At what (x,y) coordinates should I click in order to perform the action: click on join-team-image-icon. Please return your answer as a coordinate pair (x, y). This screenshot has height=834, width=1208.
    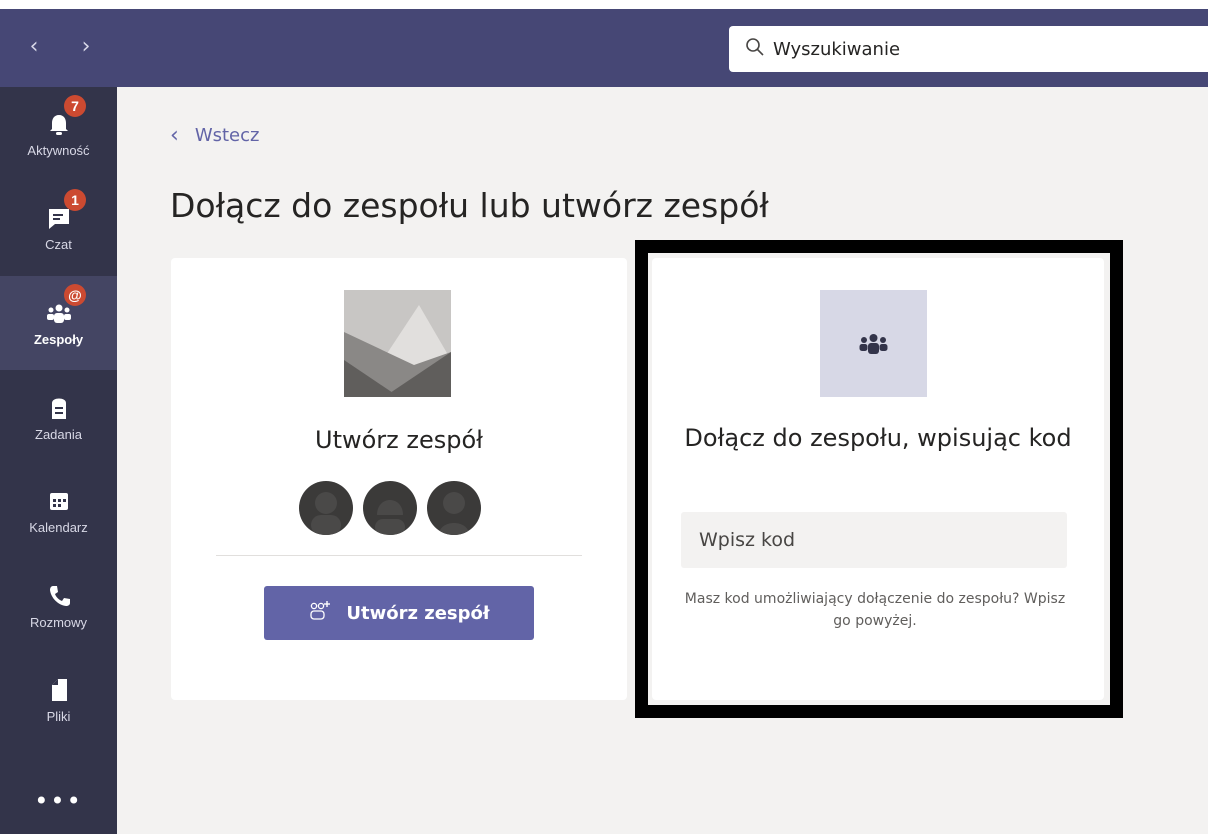
    Looking at the image, I should click on (873, 345).